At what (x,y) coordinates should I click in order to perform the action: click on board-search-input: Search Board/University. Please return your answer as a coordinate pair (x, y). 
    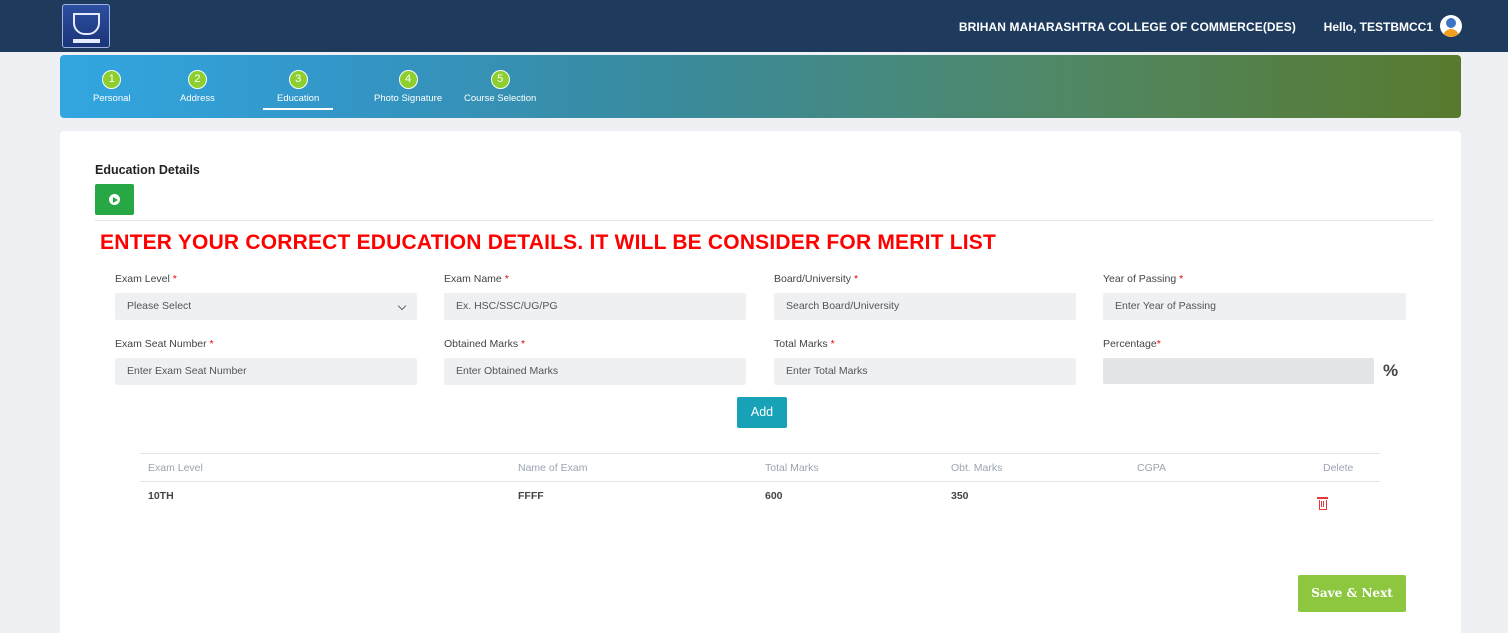
    Looking at the image, I should click on (925, 306).